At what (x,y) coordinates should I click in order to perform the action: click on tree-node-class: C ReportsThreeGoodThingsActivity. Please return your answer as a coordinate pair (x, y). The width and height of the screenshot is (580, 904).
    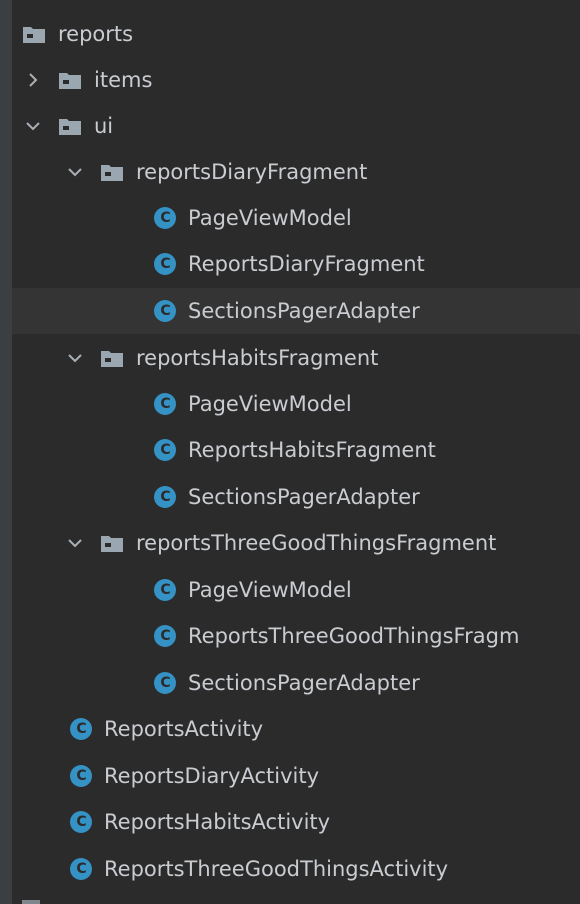
    Looking at the image, I should click on (296, 869).